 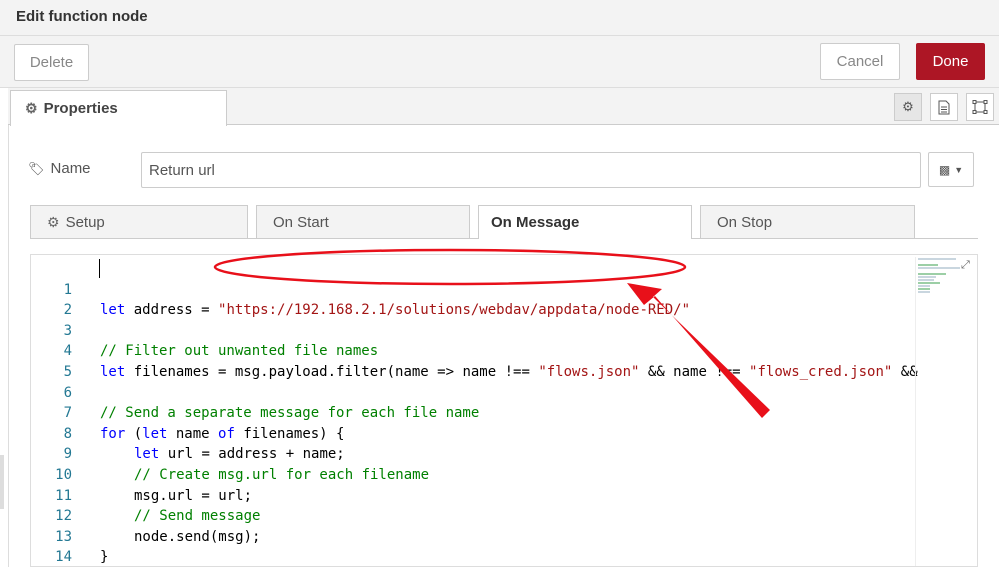 What do you see at coordinates (80, 108) in the screenshot?
I see `tab-properties-label: Properties` at bounding box center [80, 108].